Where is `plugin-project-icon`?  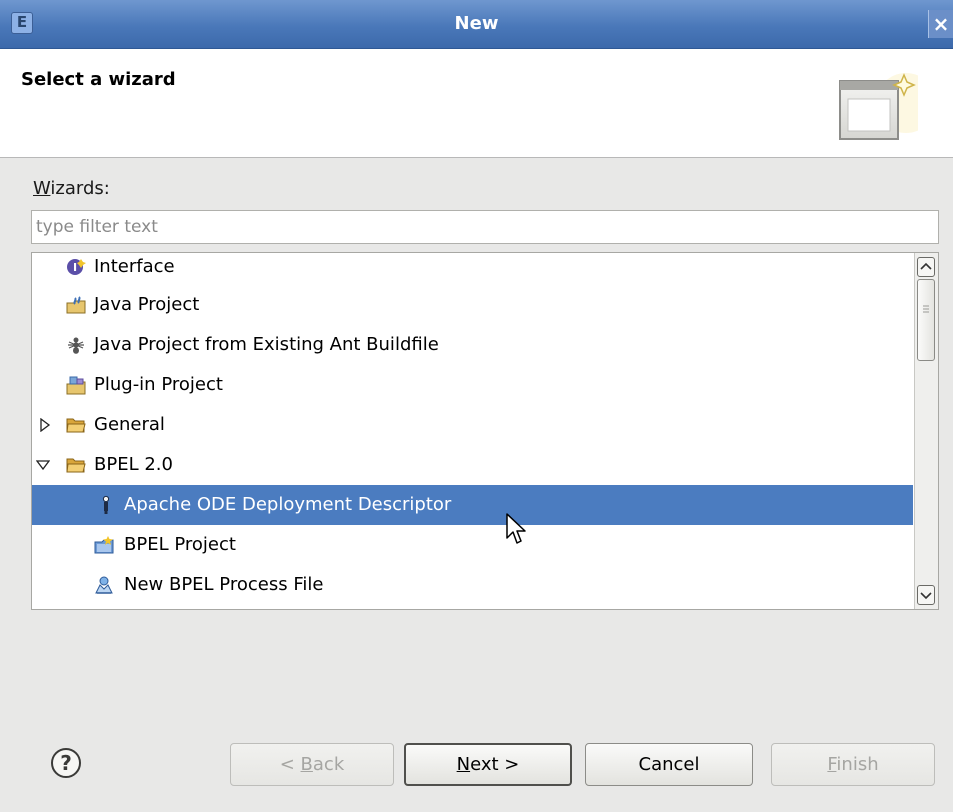 plugin-project-icon is located at coordinates (76, 385).